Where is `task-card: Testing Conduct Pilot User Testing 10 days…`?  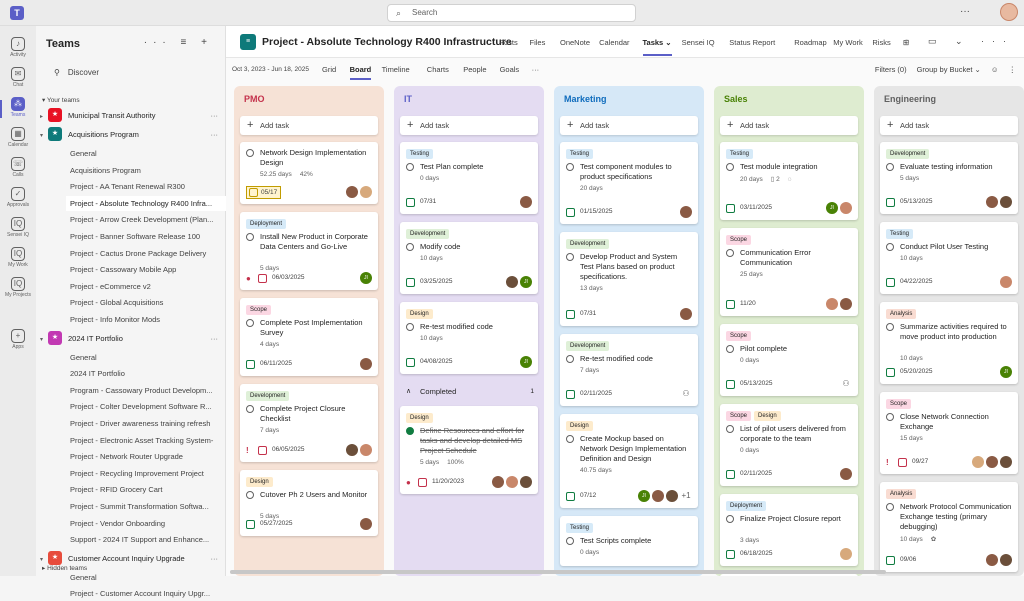
task-card: Testing Conduct Pilot User Testing 10 days… is located at coordinates (949, 258).